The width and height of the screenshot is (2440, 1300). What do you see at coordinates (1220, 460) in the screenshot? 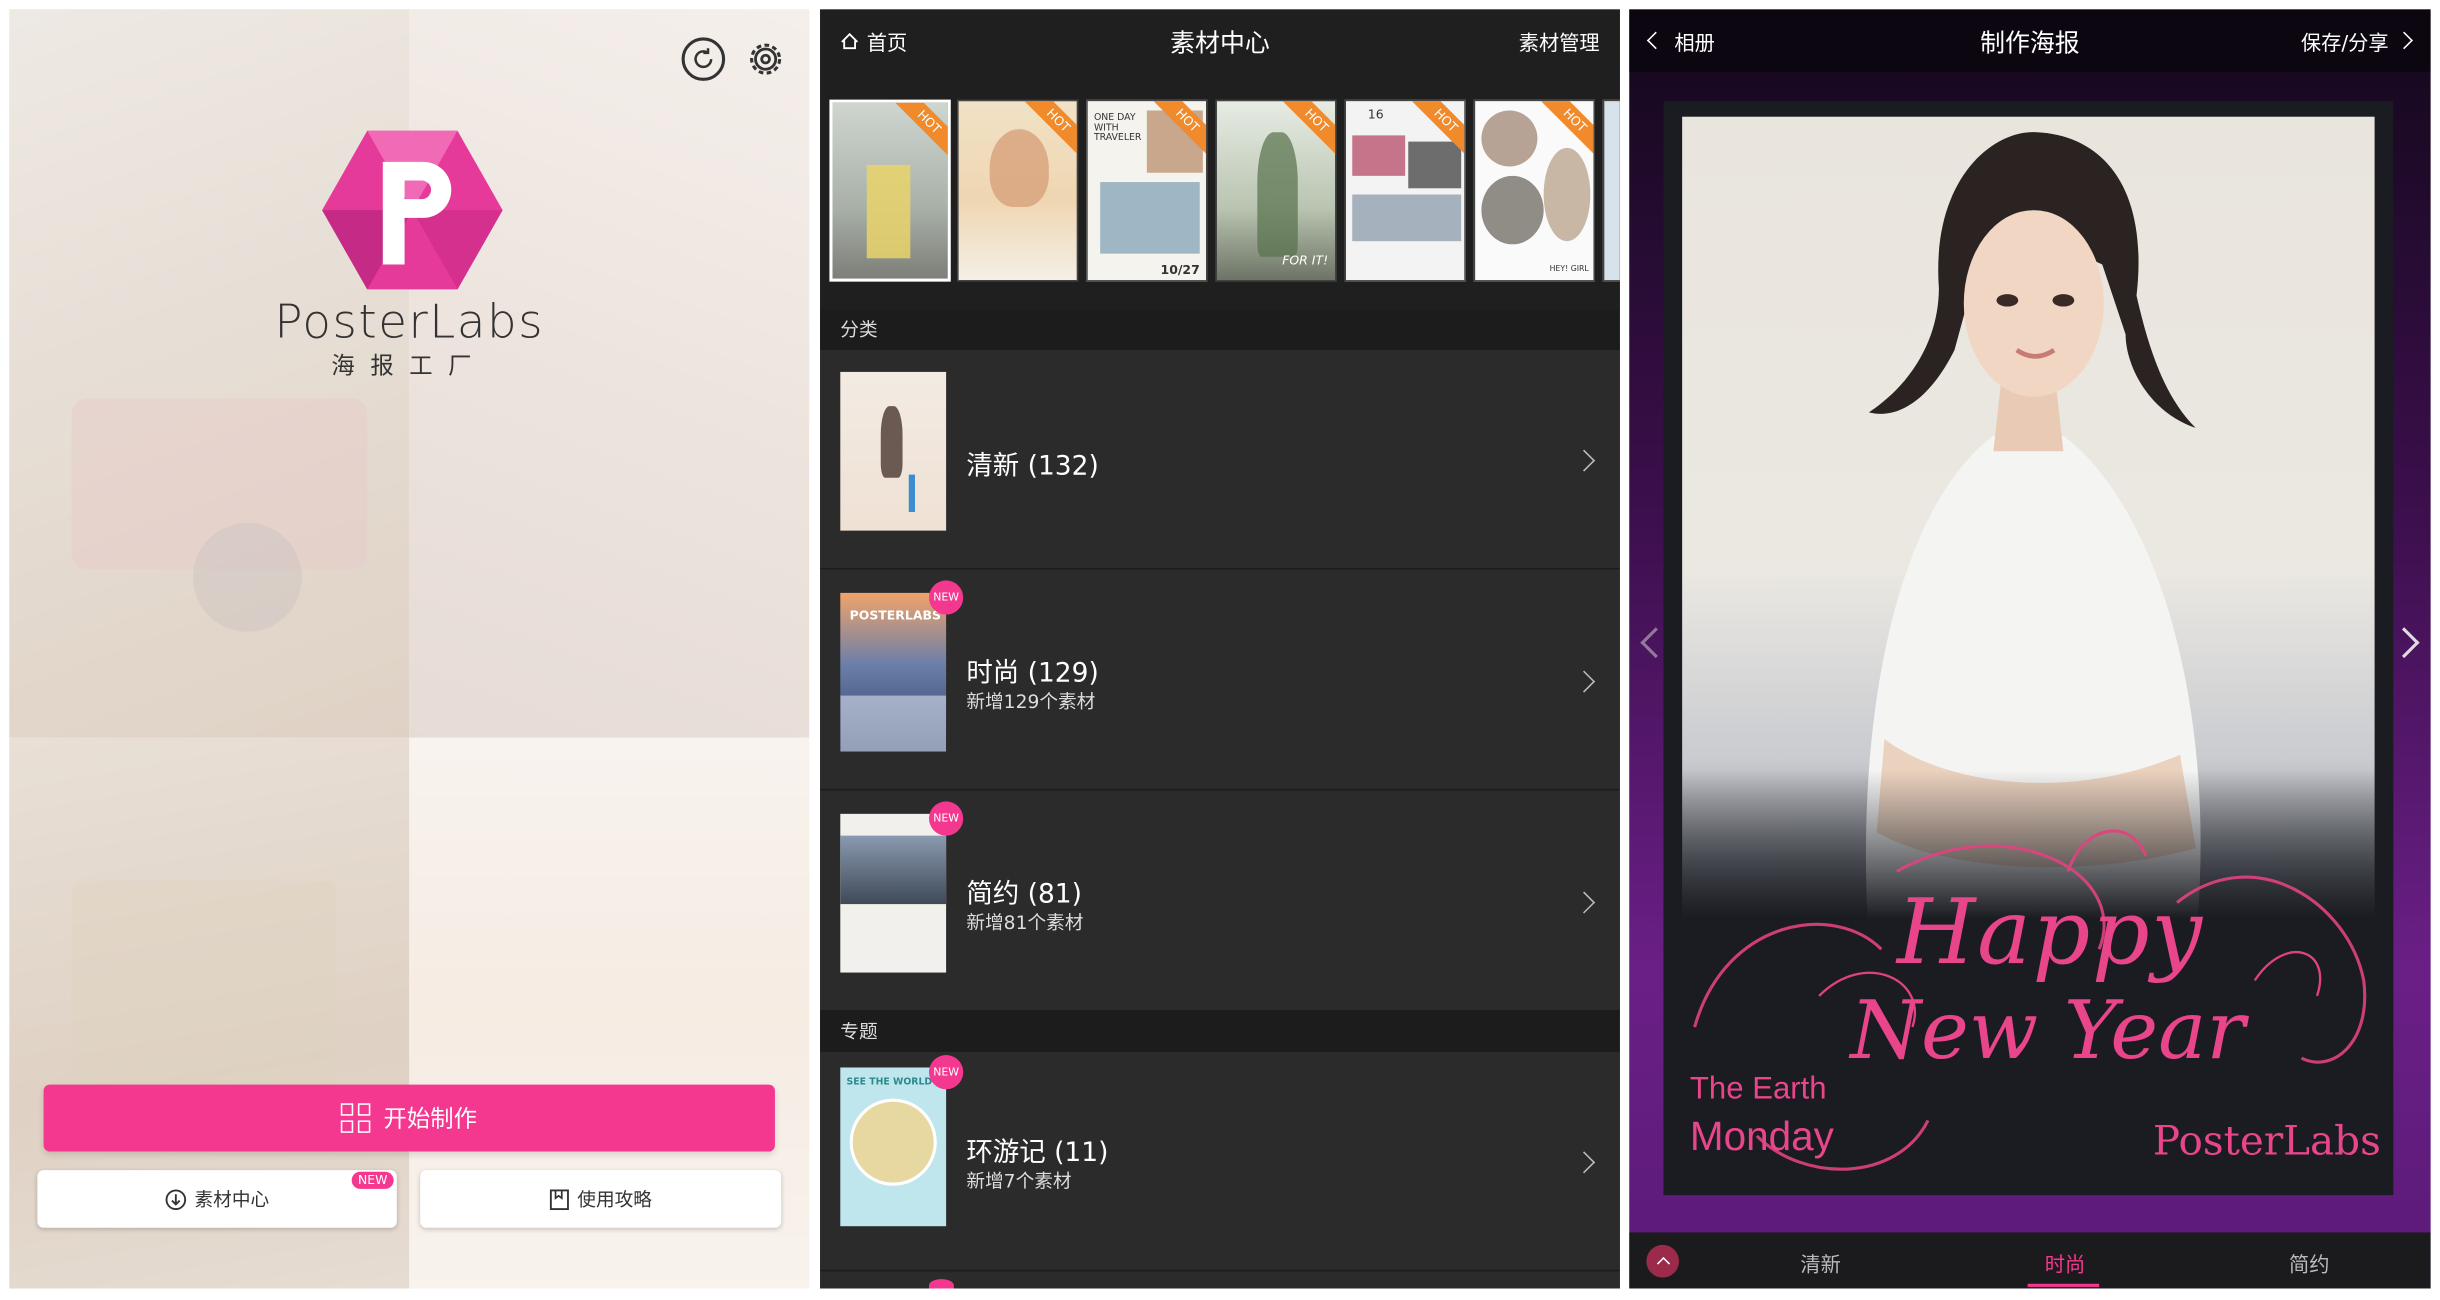
I see `category-item: 清新 (132)` at bounding box center [1220, 460].